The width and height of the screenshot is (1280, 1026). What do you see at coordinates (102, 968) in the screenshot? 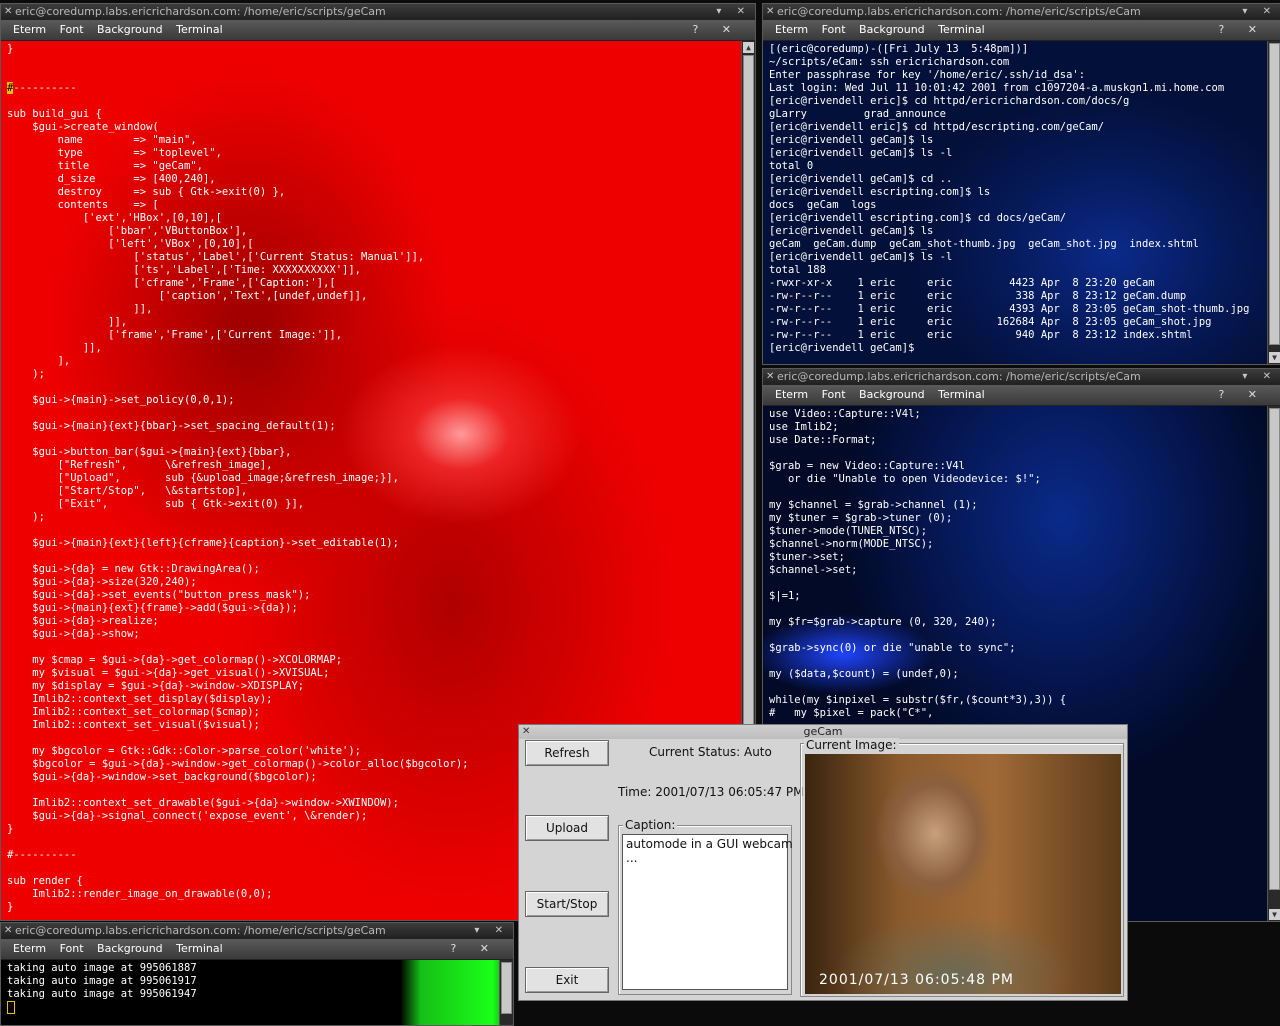
I see `terminal-line: taking auto image at 995061887` at bounding box center [102, 968].